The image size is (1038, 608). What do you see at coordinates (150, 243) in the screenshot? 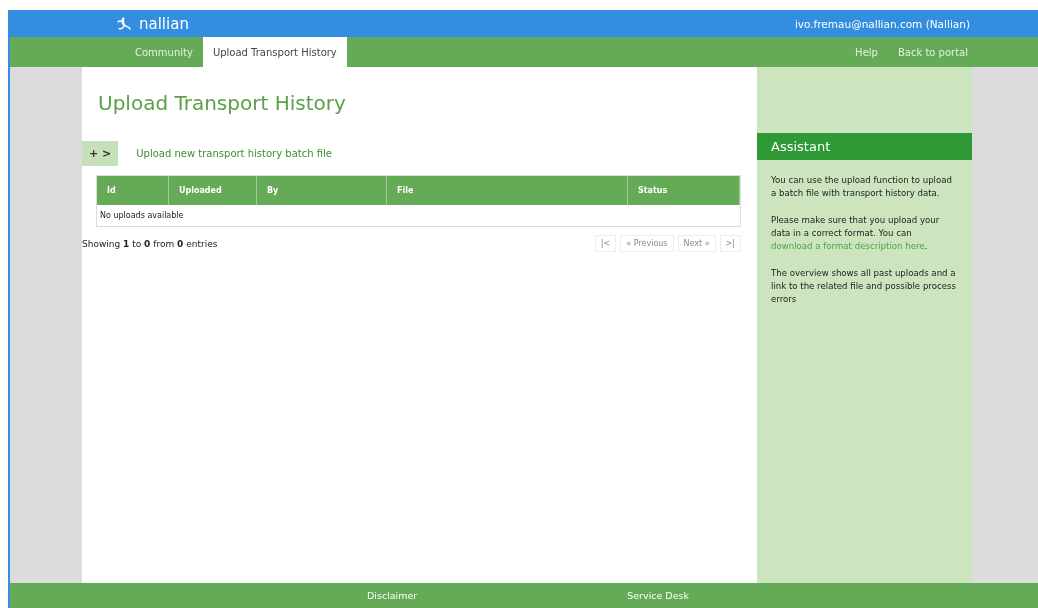
I see `entries-info: Showing 1 to 0 from 0 entries` at bounding box center [150, 243].